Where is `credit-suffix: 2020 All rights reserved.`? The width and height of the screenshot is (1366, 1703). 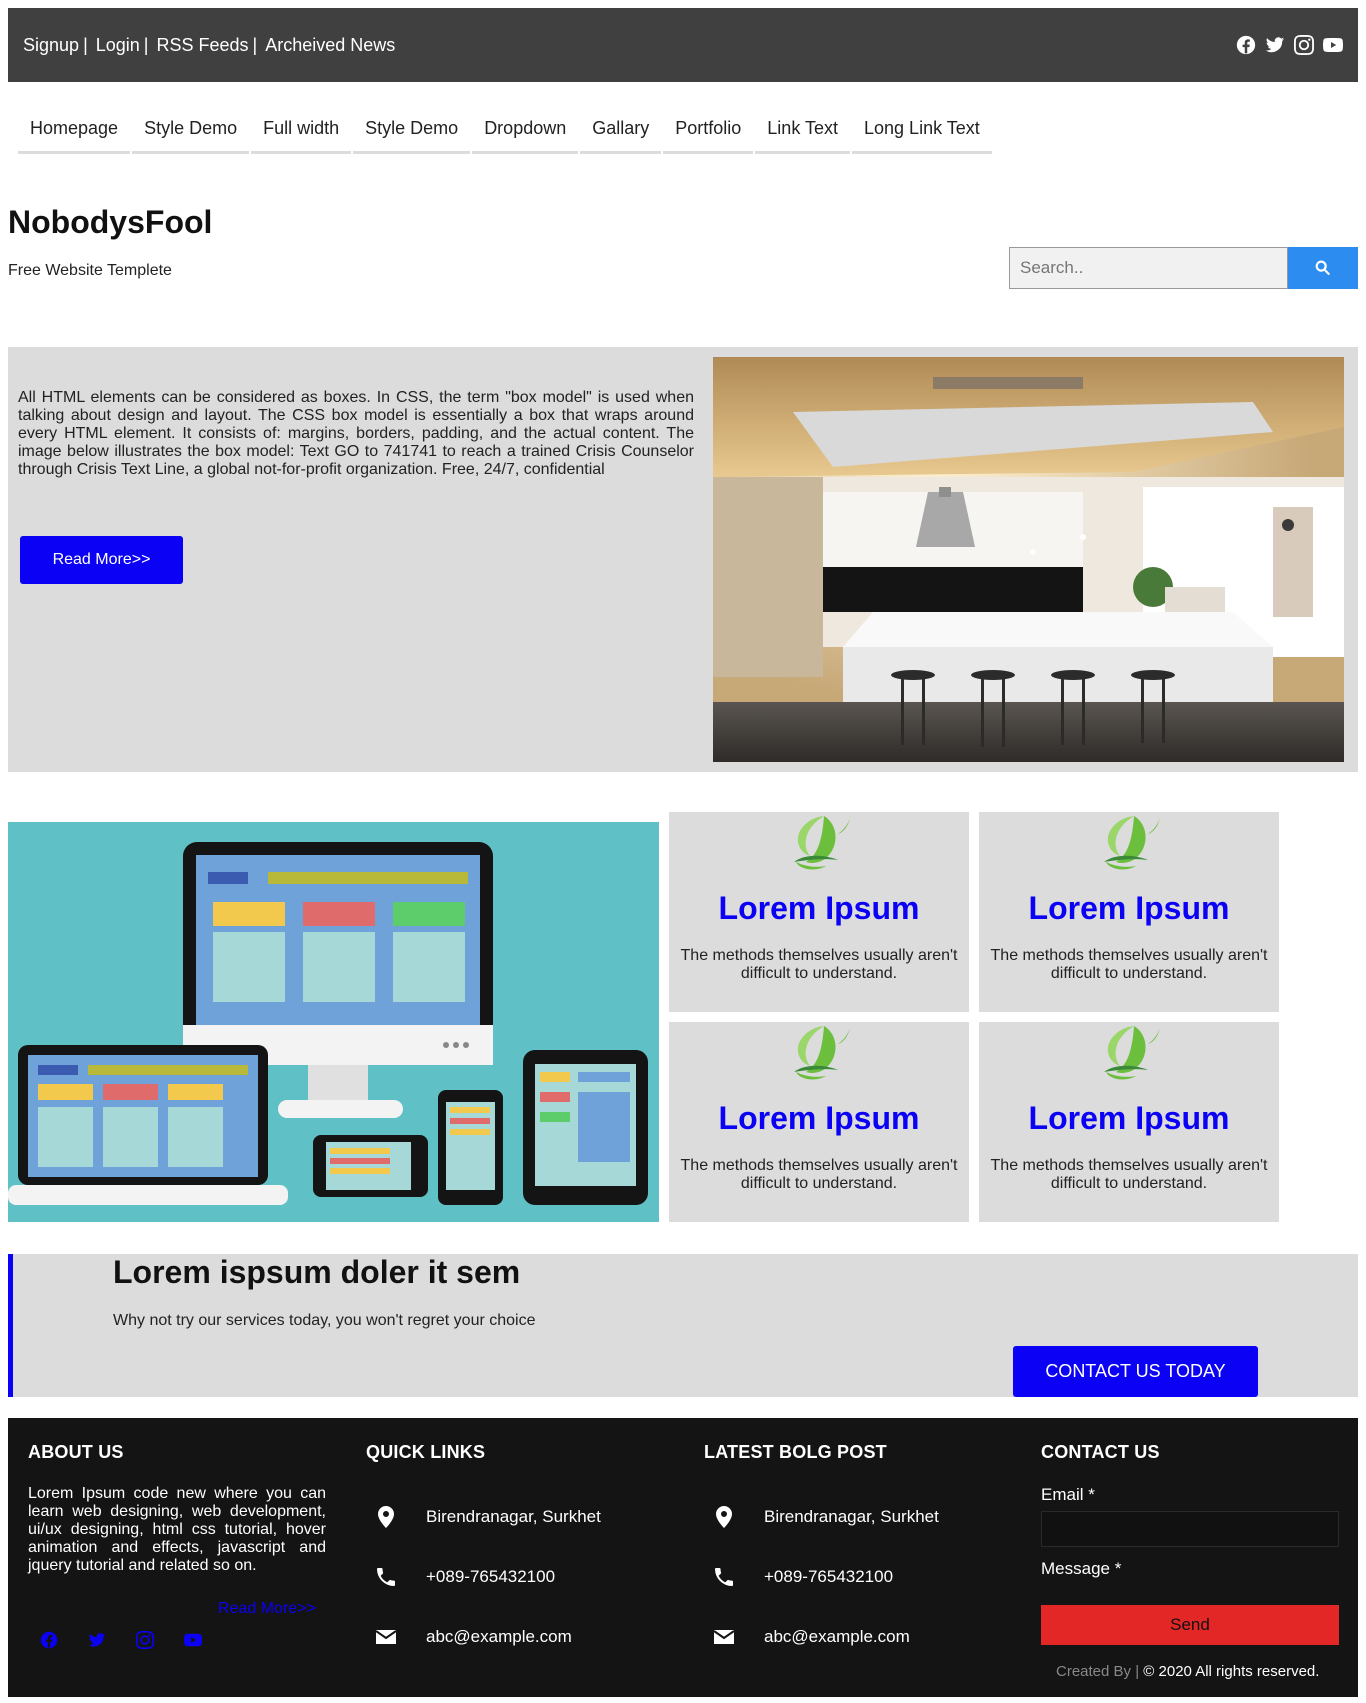 credit-suffix: 2020 All rights reserved. is located at coordinates (1239, 1671).